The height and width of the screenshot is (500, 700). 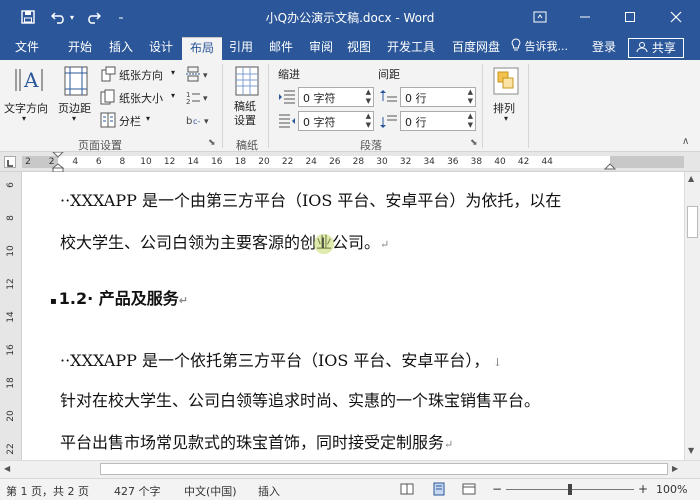 I want to click on horizontal-scroll-thumb, so click(x=384, y=469).